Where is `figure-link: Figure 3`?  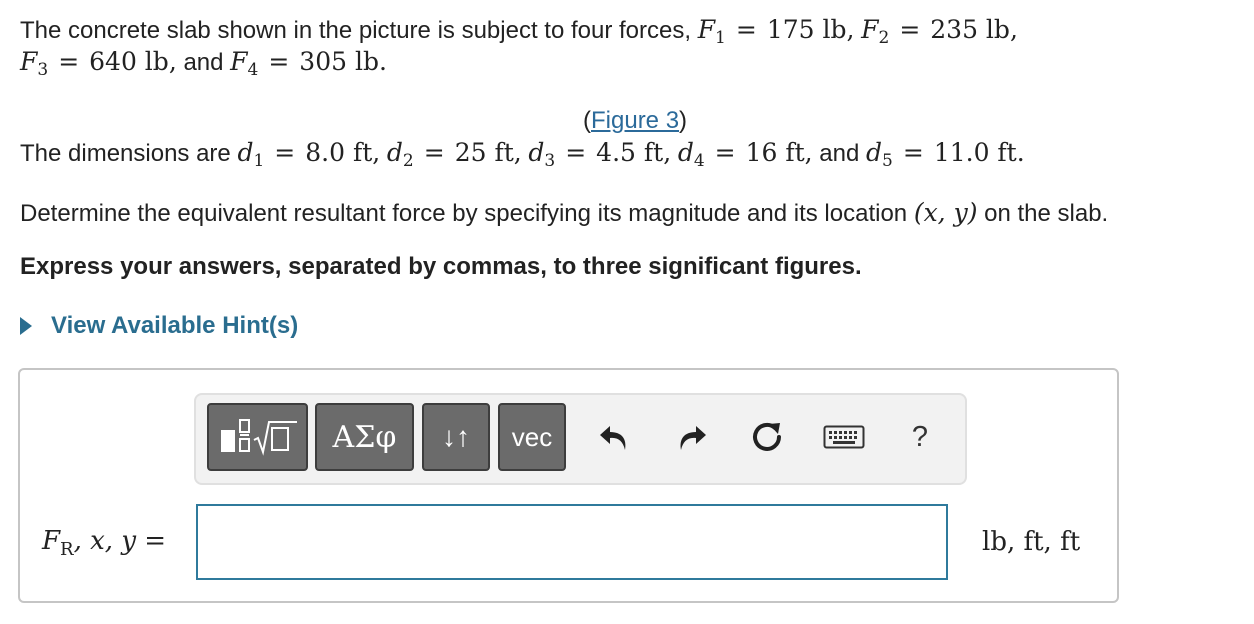 figure-link: Figure 3 is located at coordinates (635, 120).